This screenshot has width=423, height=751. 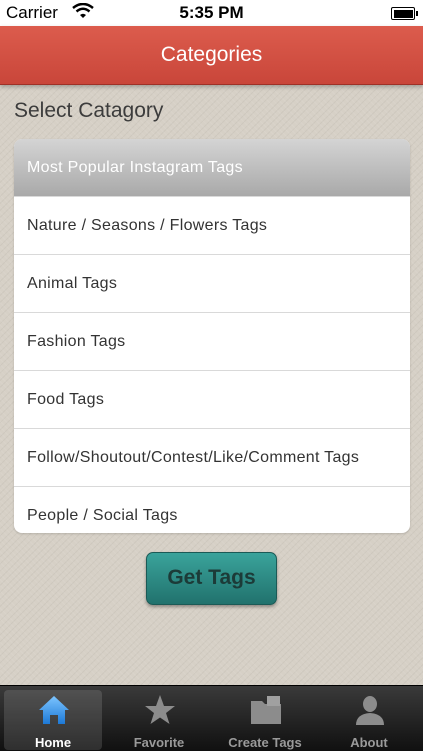 What do you see at coordinates (212, 400) in the screenshot?
I see `category-item-food: Food Tags` at bounding box center [212, 400].